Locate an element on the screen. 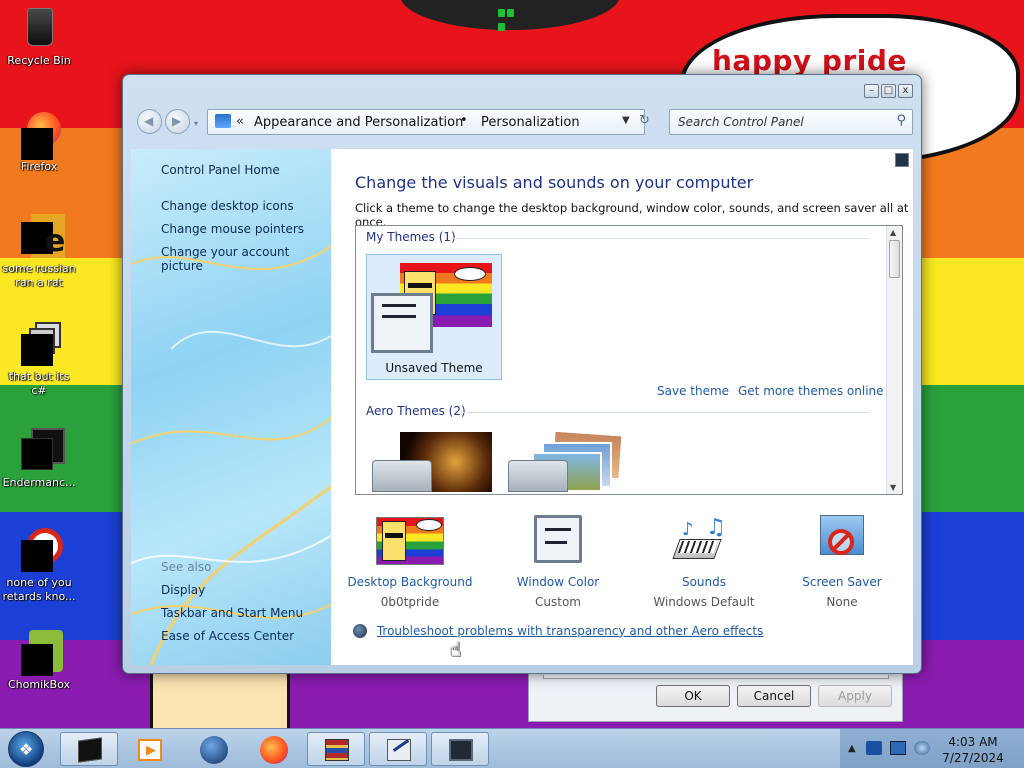  control-panel-icon is located at coordinates (223, 121).